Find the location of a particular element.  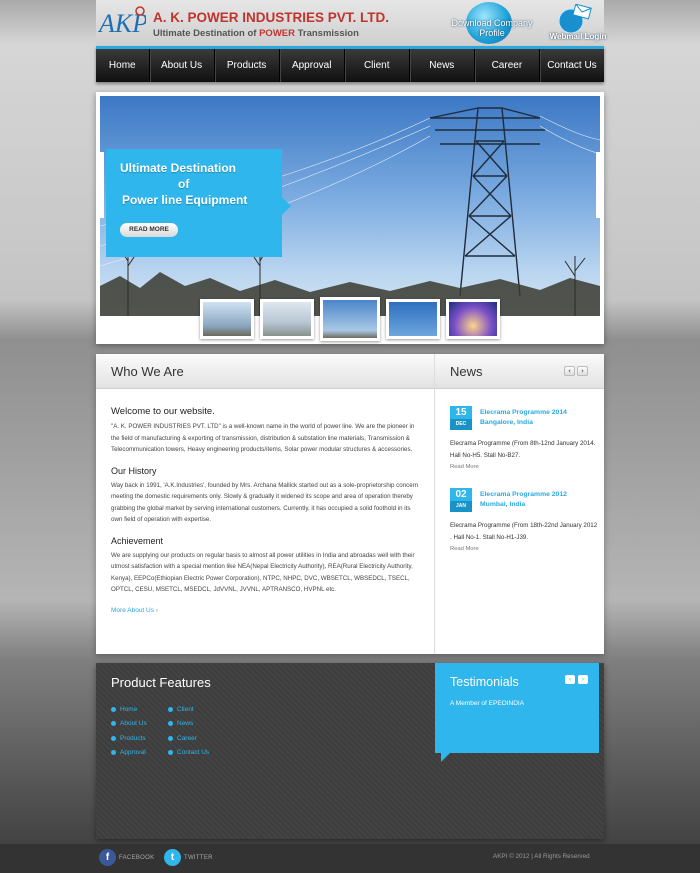

nav-item-client: Client is located at coordinates (377, 65).